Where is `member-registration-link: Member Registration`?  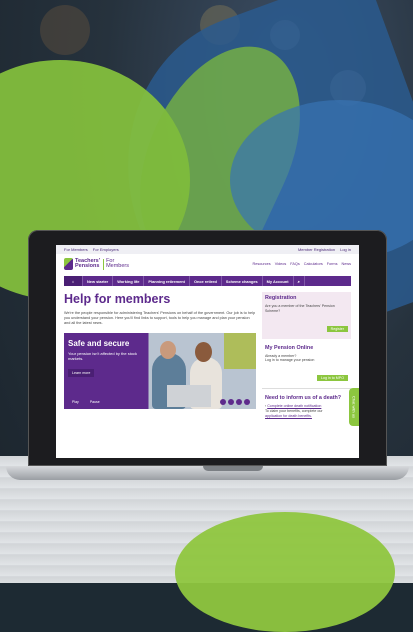 member-registration-link: Member Registration is located at coordinates (316, 249).